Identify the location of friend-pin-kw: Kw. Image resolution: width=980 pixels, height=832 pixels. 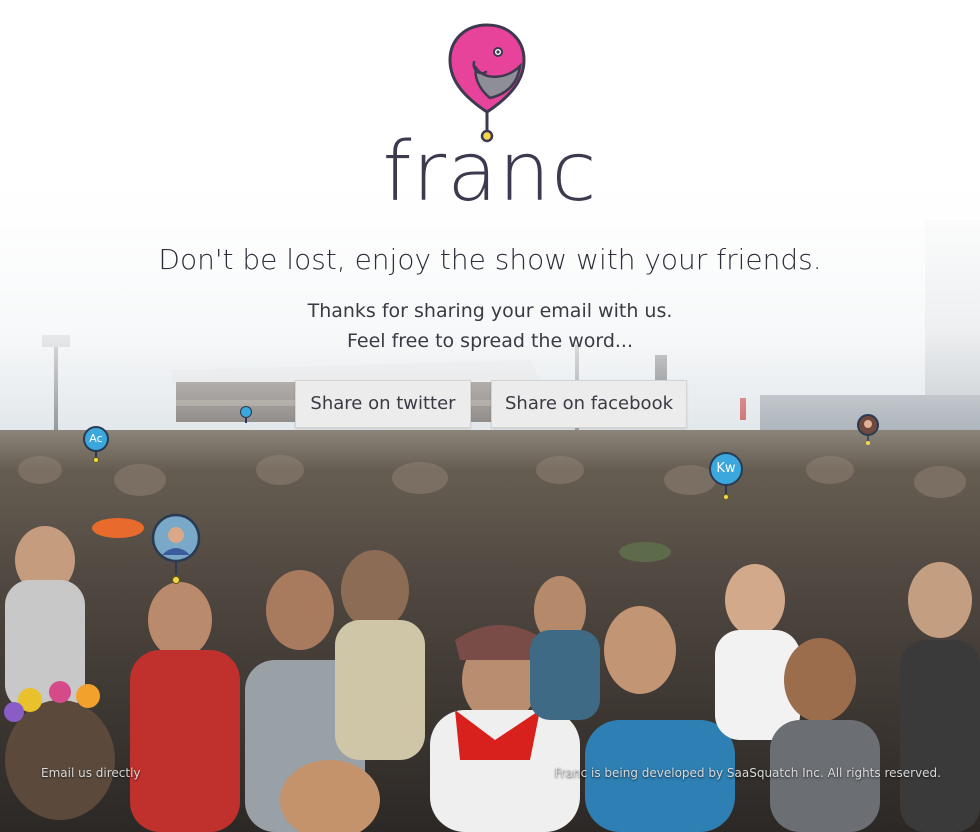
(727, 476).